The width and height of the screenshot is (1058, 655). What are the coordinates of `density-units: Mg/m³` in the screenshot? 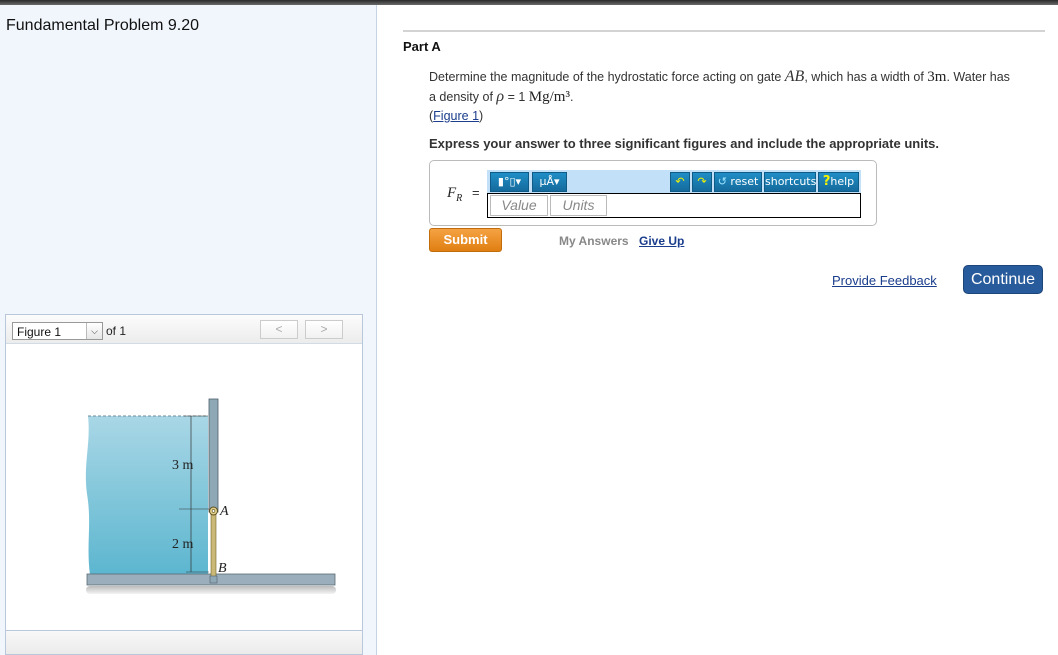 It's located at (549, 97).